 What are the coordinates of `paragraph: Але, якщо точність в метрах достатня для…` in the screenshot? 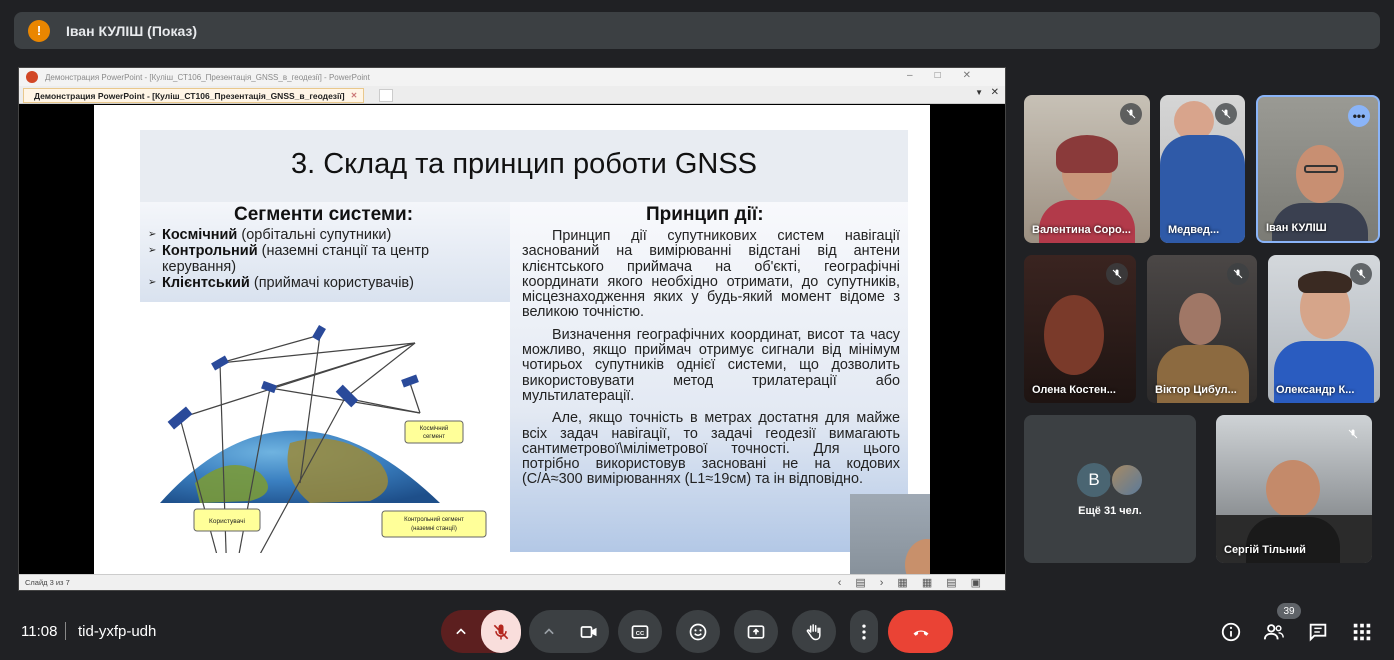 It's located at (711, 449).